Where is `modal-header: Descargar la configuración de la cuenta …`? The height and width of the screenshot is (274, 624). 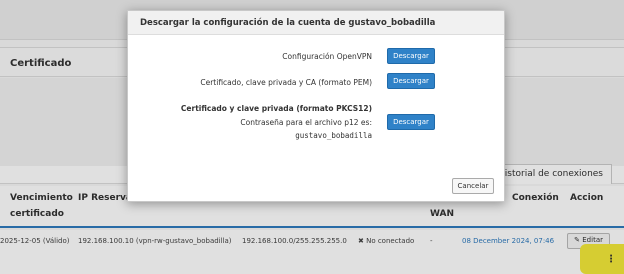
modal-header: Descargar la configuración de la cuenta … is located at coordinates (316, 23).